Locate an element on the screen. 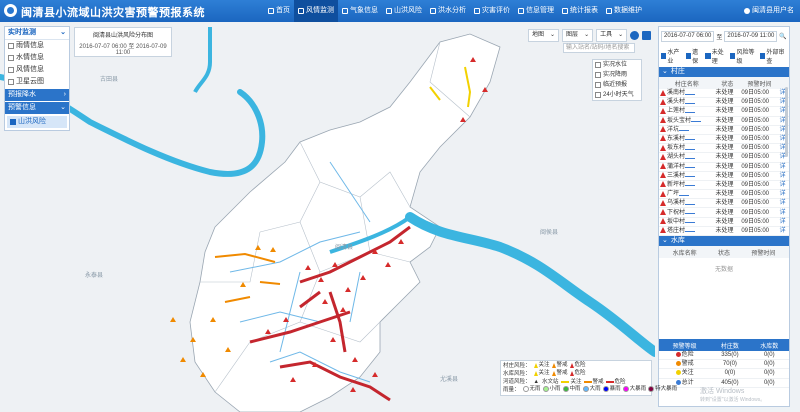 This screenshot has width=800, height=412. filter-check: 遗保 is located at coordinates (694, 56).